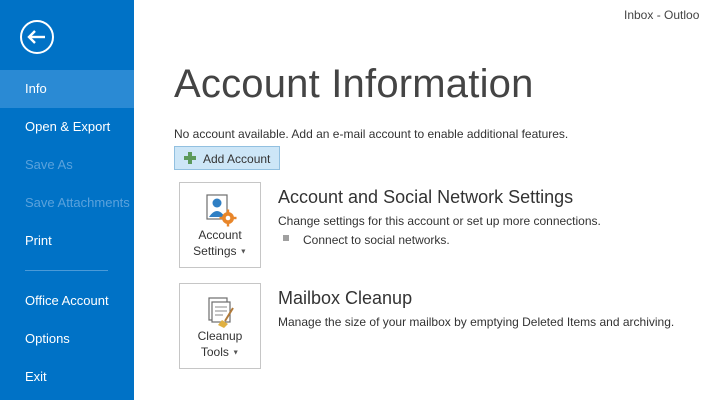  What do you see at coordinates (221, 210) in the screenshot?
I see `account-settings-icon` at bounding box center [221, 210].